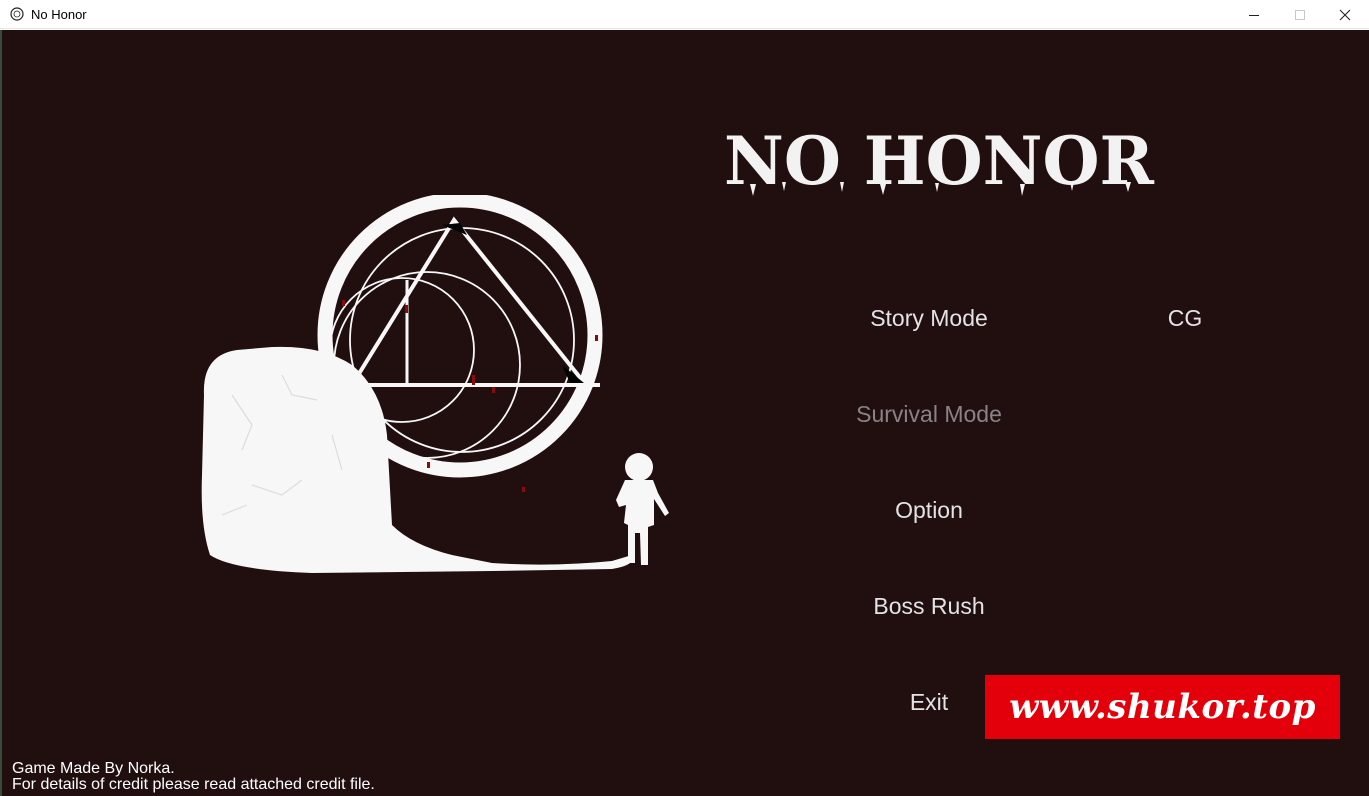  I want to click on watermark-banner: www.shukor.top, so click(1162, 707).